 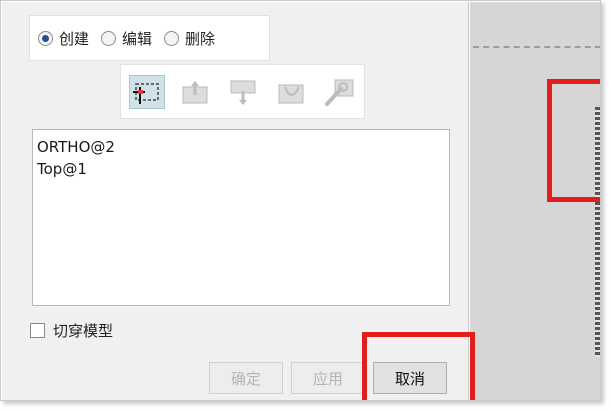 I want to click on radio-edit-dot, so click(x=109, y=38).